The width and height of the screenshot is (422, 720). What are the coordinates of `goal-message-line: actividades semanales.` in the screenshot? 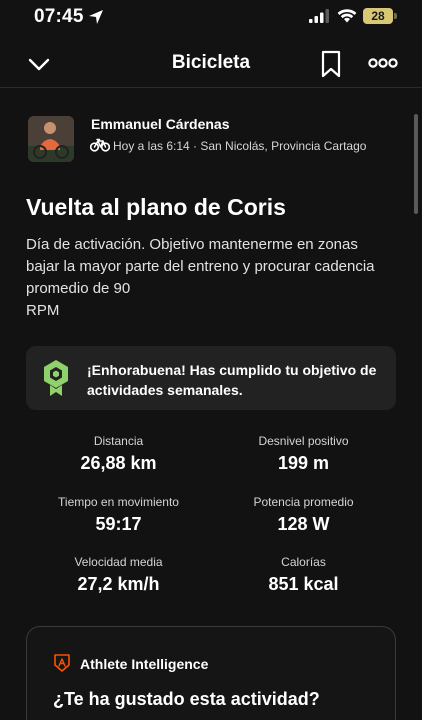 It's located at (165, 390).